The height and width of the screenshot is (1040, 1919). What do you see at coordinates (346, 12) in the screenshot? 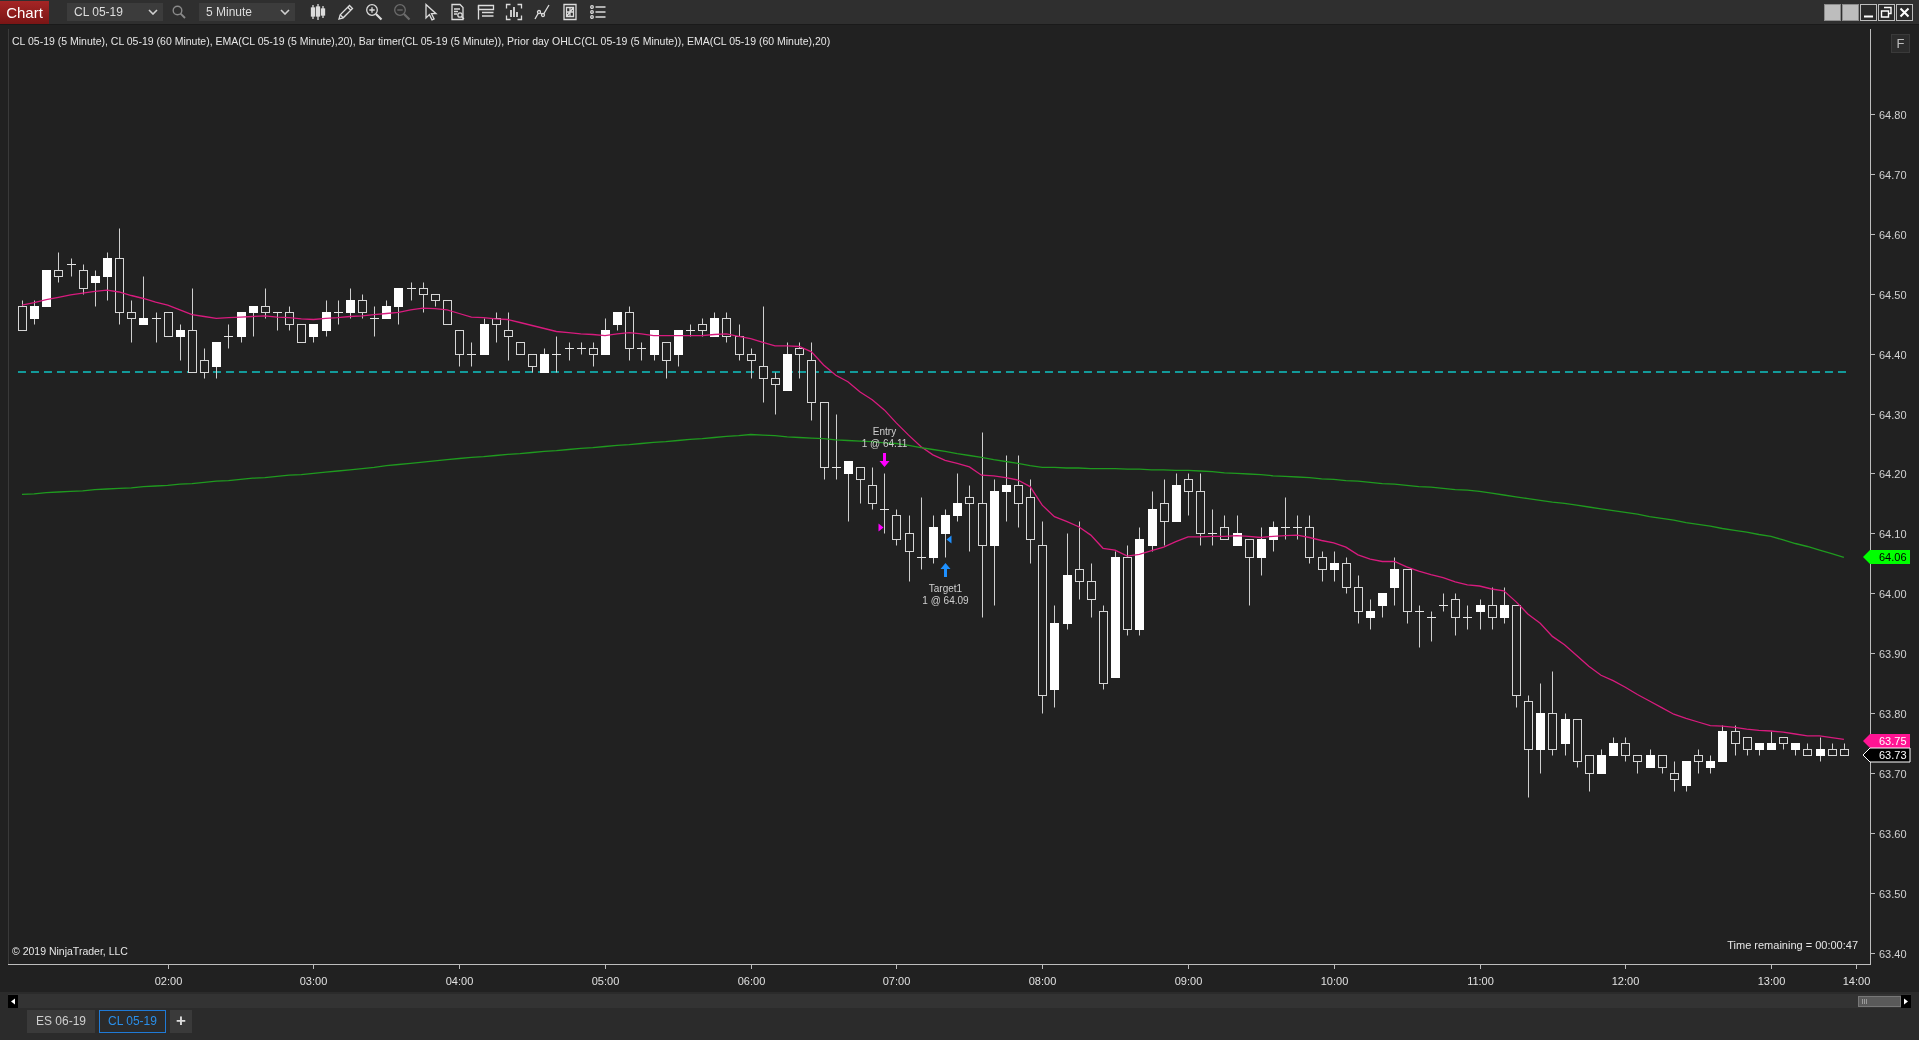
I see `pencil-icon` at bounding box center [346, 12].